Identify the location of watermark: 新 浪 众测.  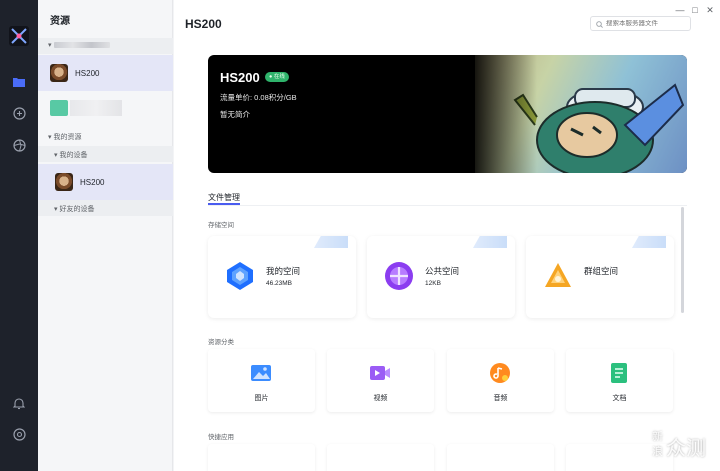
(682, 446).